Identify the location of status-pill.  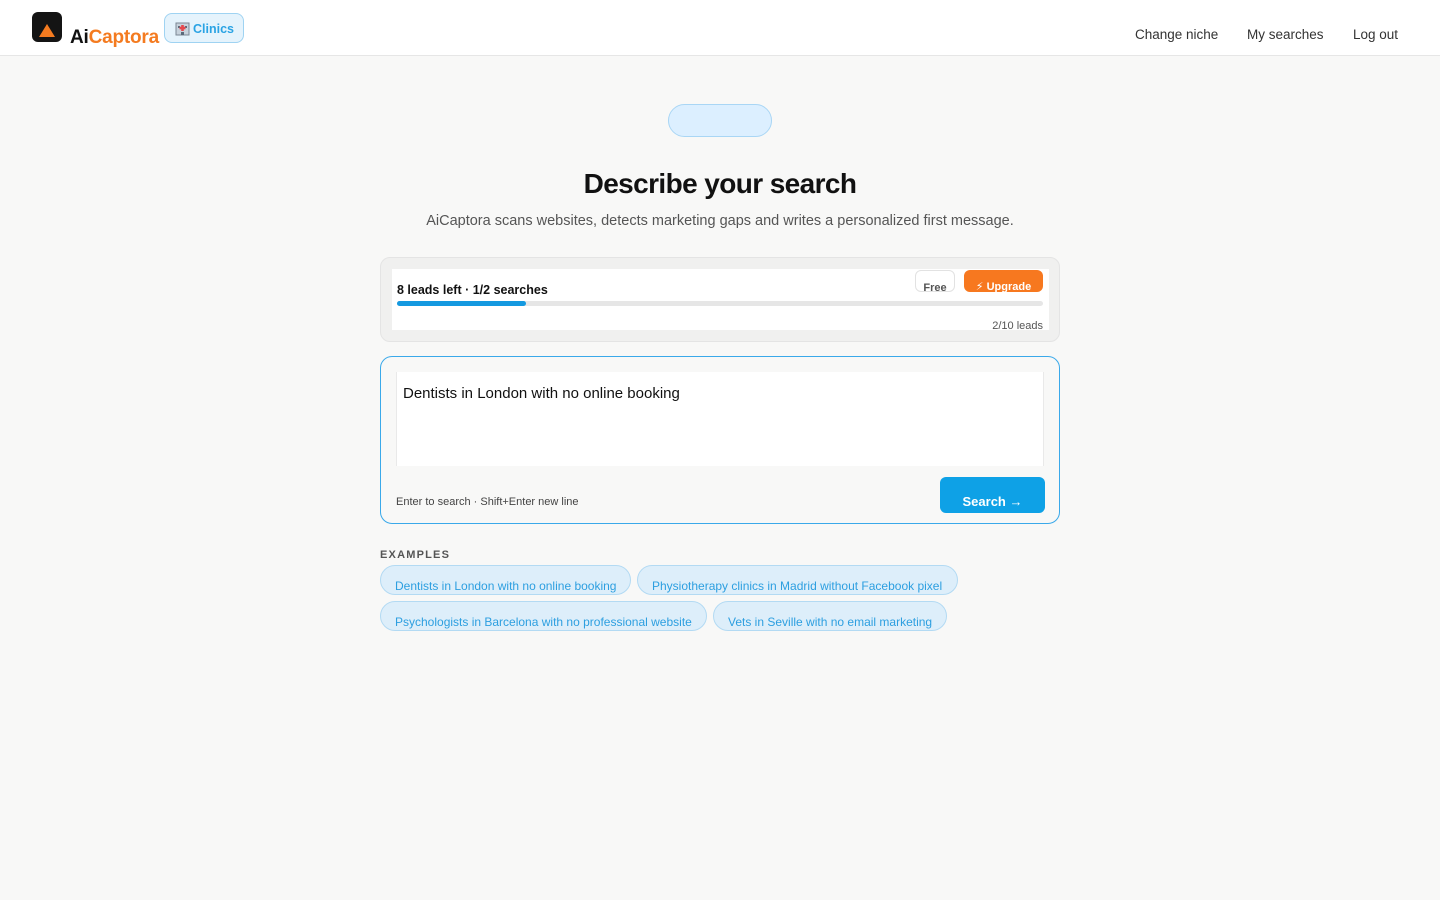
(720, 120).